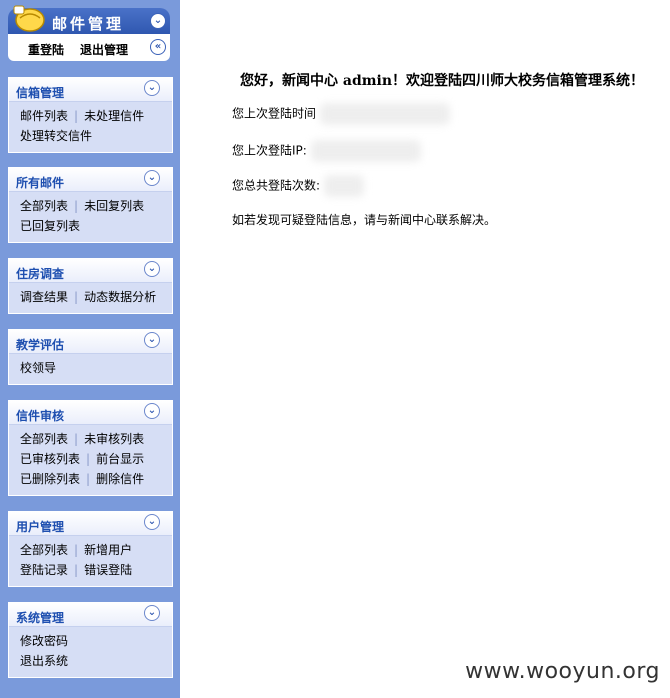  What do you see at coordinates (88, 24) in the screenshot?
I see `app-title: 邮件管理` at bounding box center [88, 24].